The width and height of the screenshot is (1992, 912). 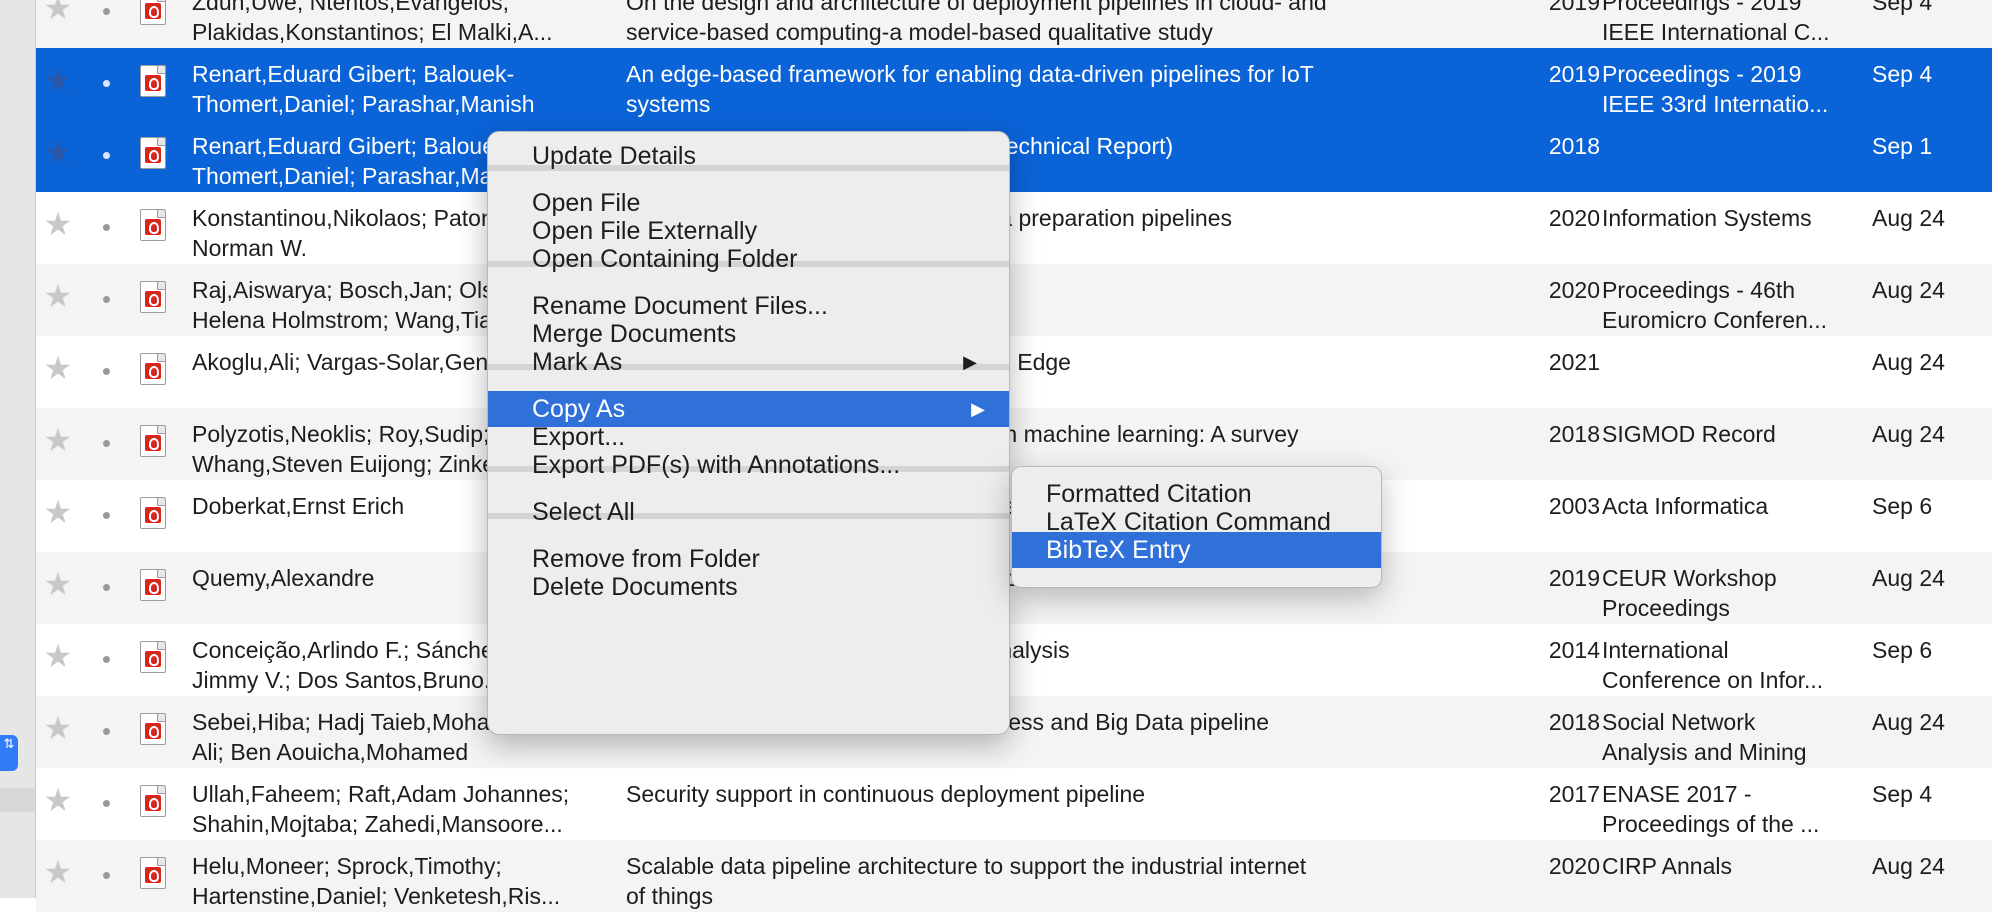 I want to click on journal-line: Analysis and Mining, so click(x=1704, y=752).